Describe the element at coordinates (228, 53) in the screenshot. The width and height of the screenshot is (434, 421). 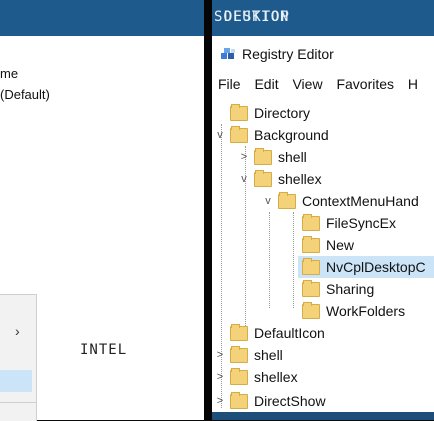
I see `registry-editor-icon` at that location.